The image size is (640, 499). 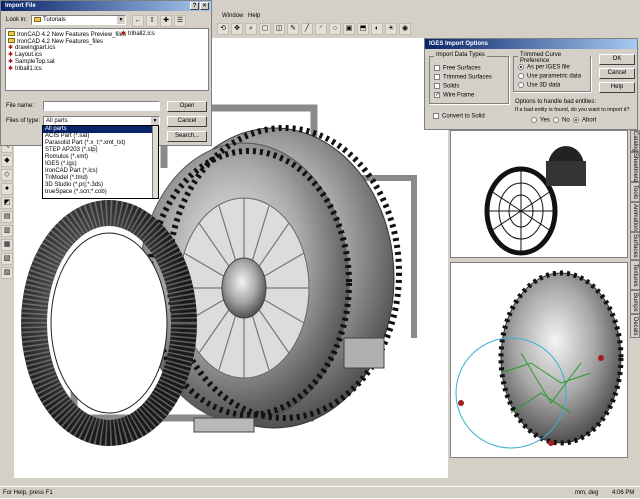 What do you see at coordinates (617, 73) in the screenshot?
I see `iges-cancel-button: Cancel` at bounding box center [617, 73].